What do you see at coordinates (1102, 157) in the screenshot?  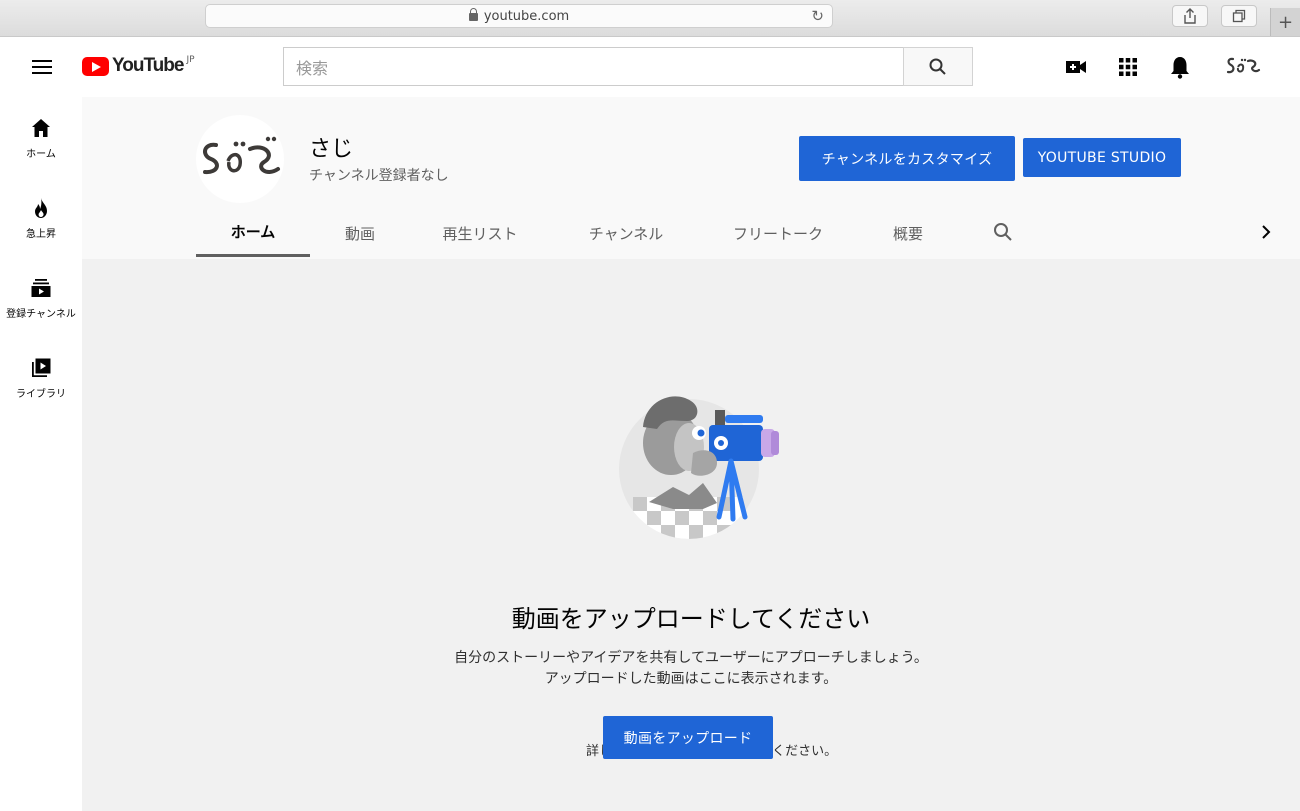 I see `youtube-studio-button: YOUTUBE STUDIO` at bounding box center [1102, 157].